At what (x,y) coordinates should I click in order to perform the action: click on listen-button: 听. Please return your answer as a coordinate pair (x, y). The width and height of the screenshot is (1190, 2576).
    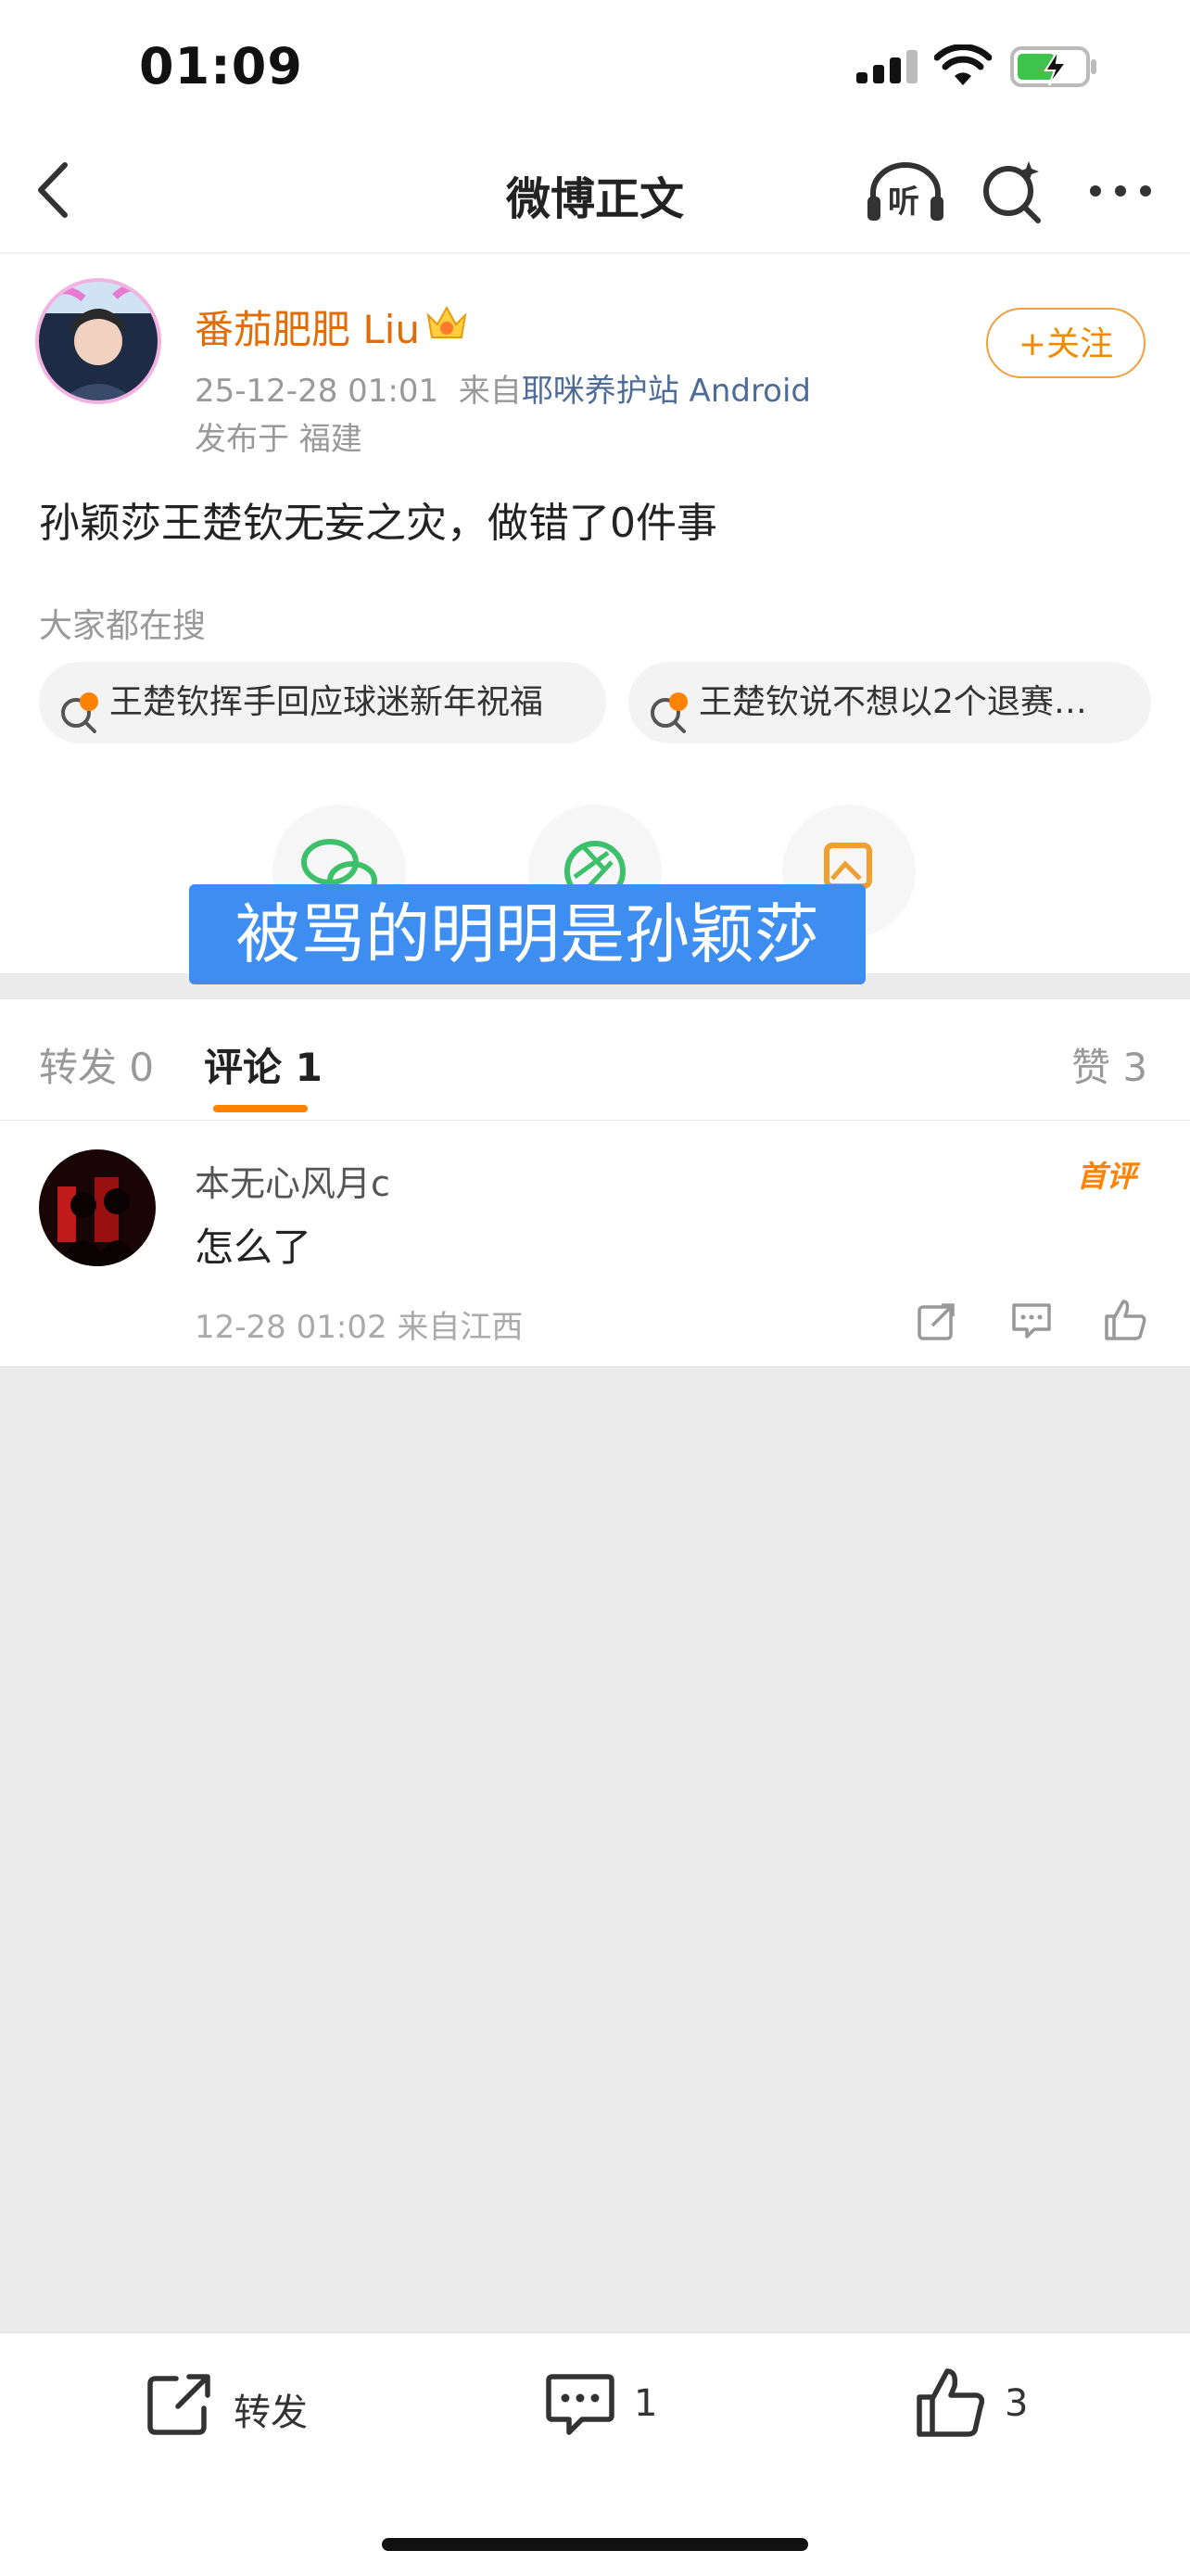
    Looking at the image, I should click on (905, 191).